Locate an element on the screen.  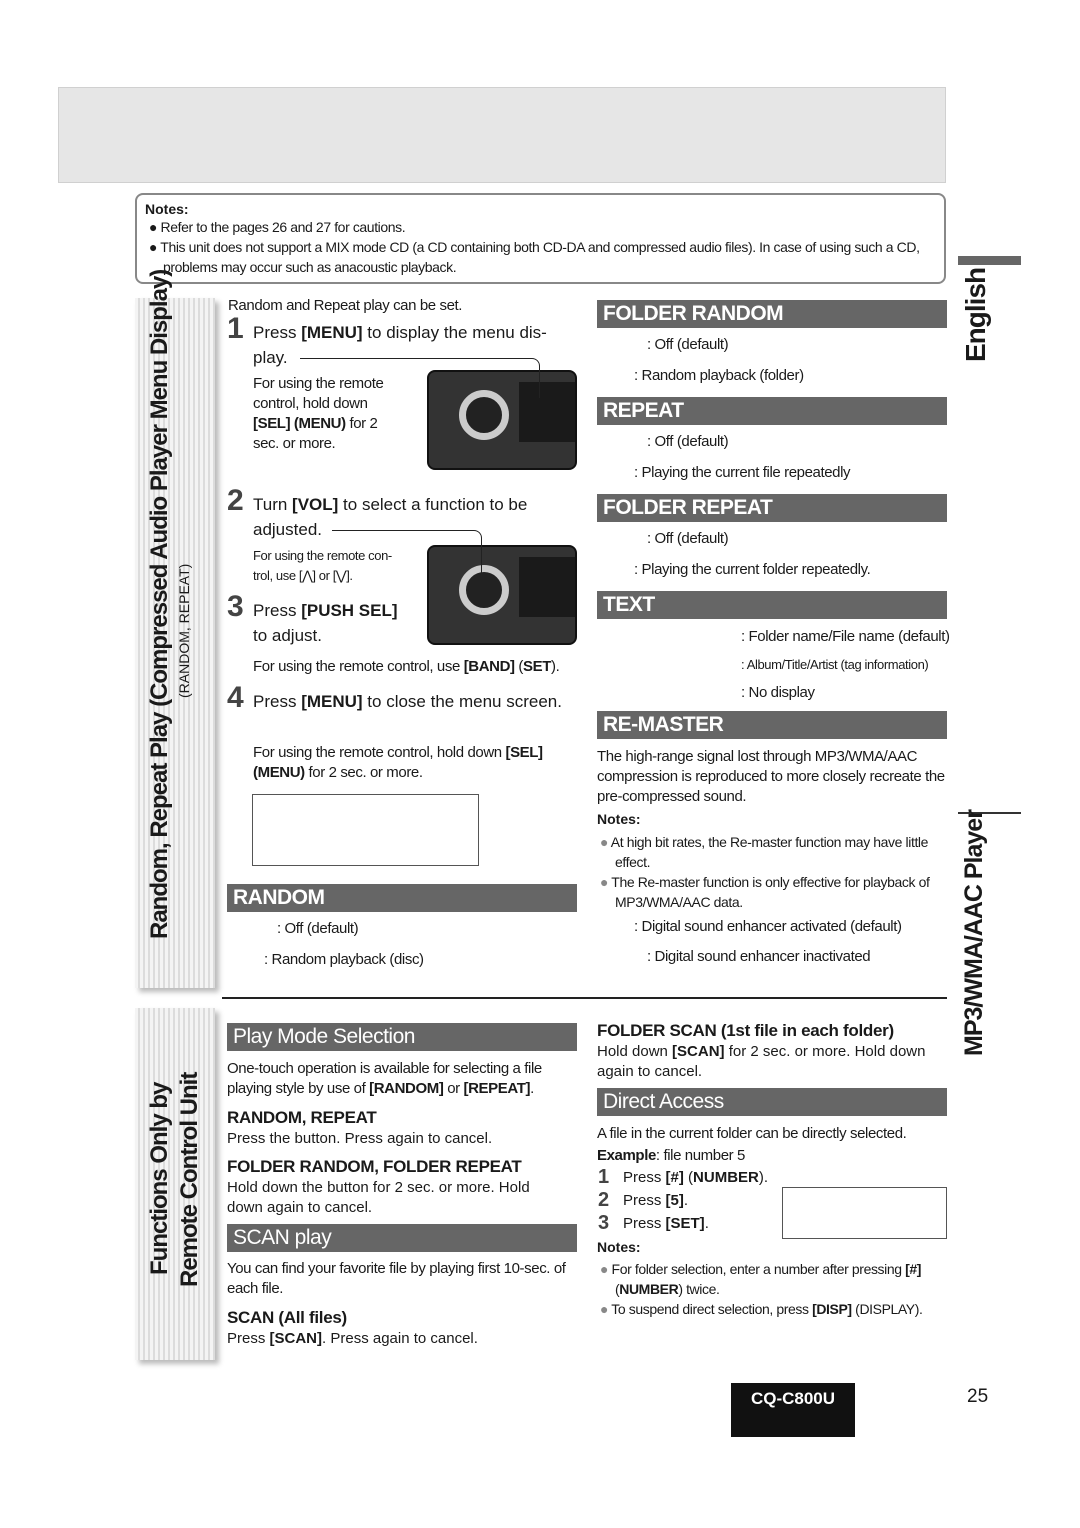
random-repeat-subhead: RANDOM, REPEAT is located at coordinates (302, 1117).